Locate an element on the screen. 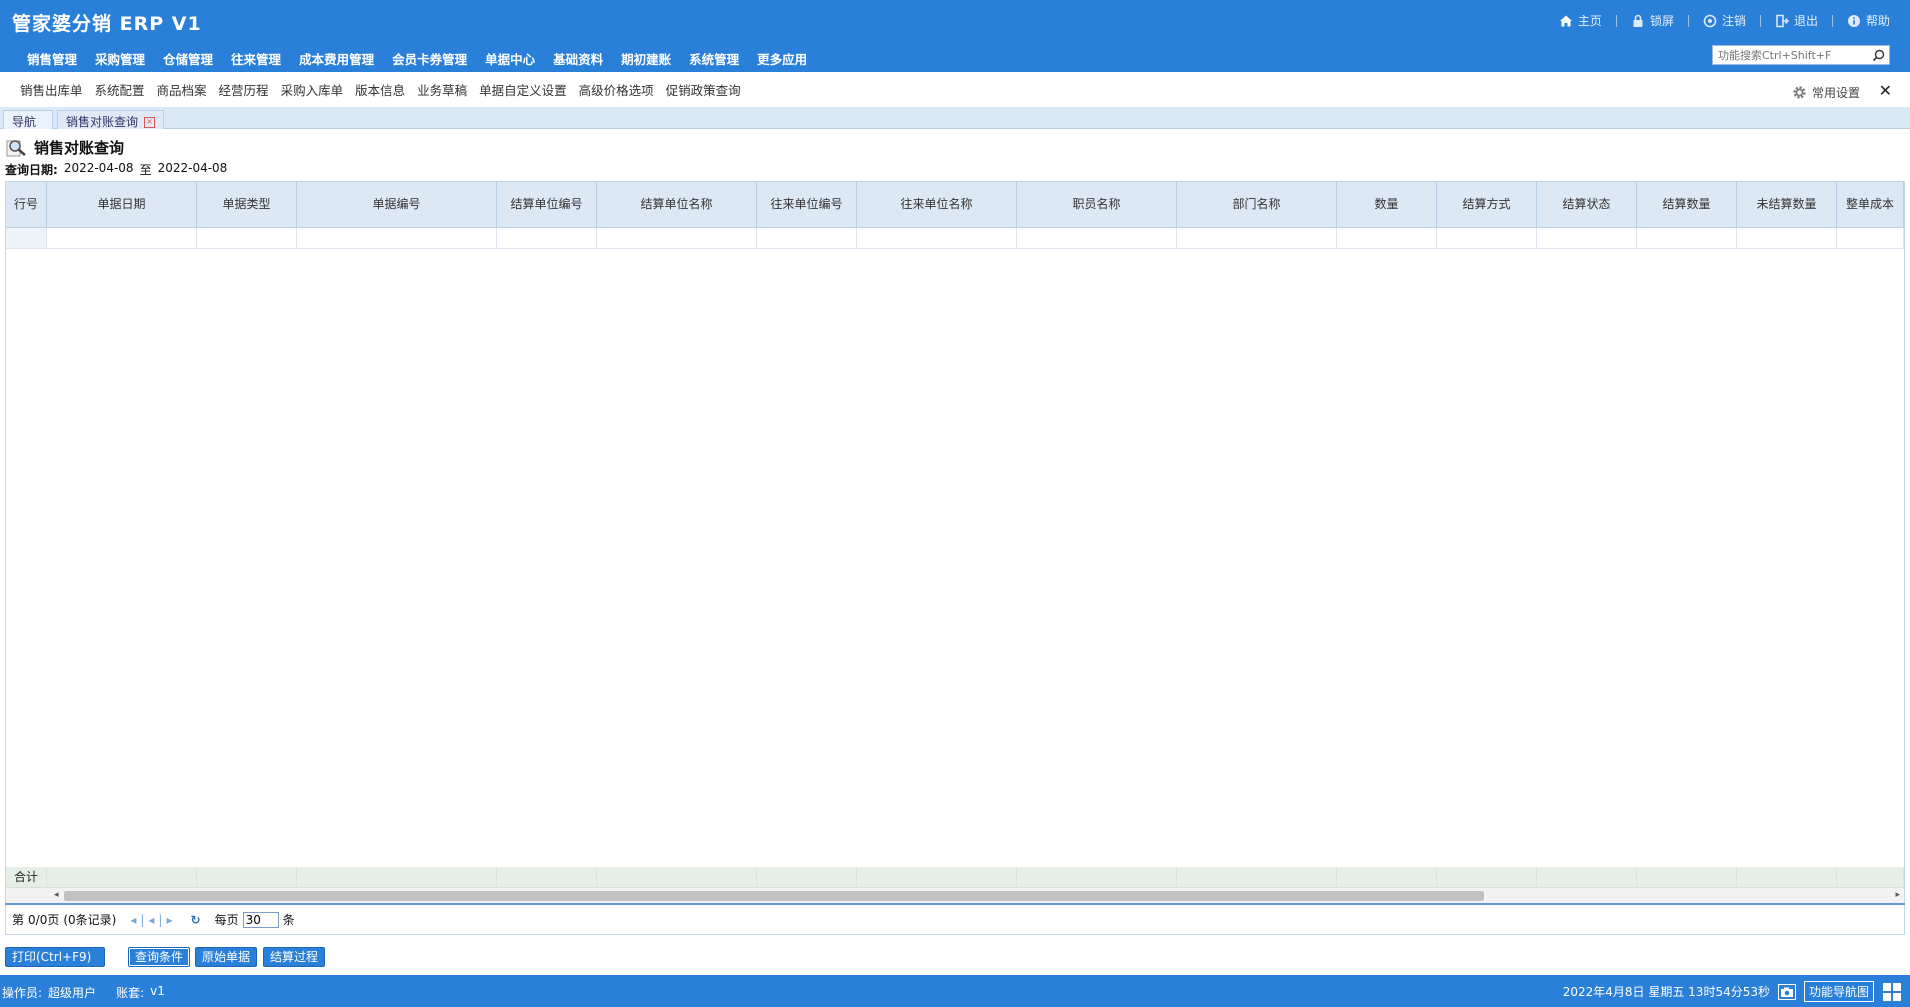  scrollbar-thumb is located at coordinates (774, 896).